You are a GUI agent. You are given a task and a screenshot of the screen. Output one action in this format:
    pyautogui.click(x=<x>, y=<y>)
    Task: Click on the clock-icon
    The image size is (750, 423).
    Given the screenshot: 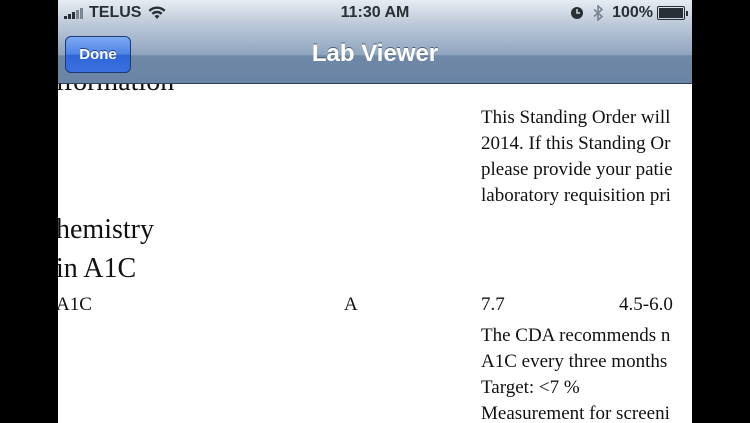 What is the action you would take?
    pyautogui.click(x=577, y=13)
    